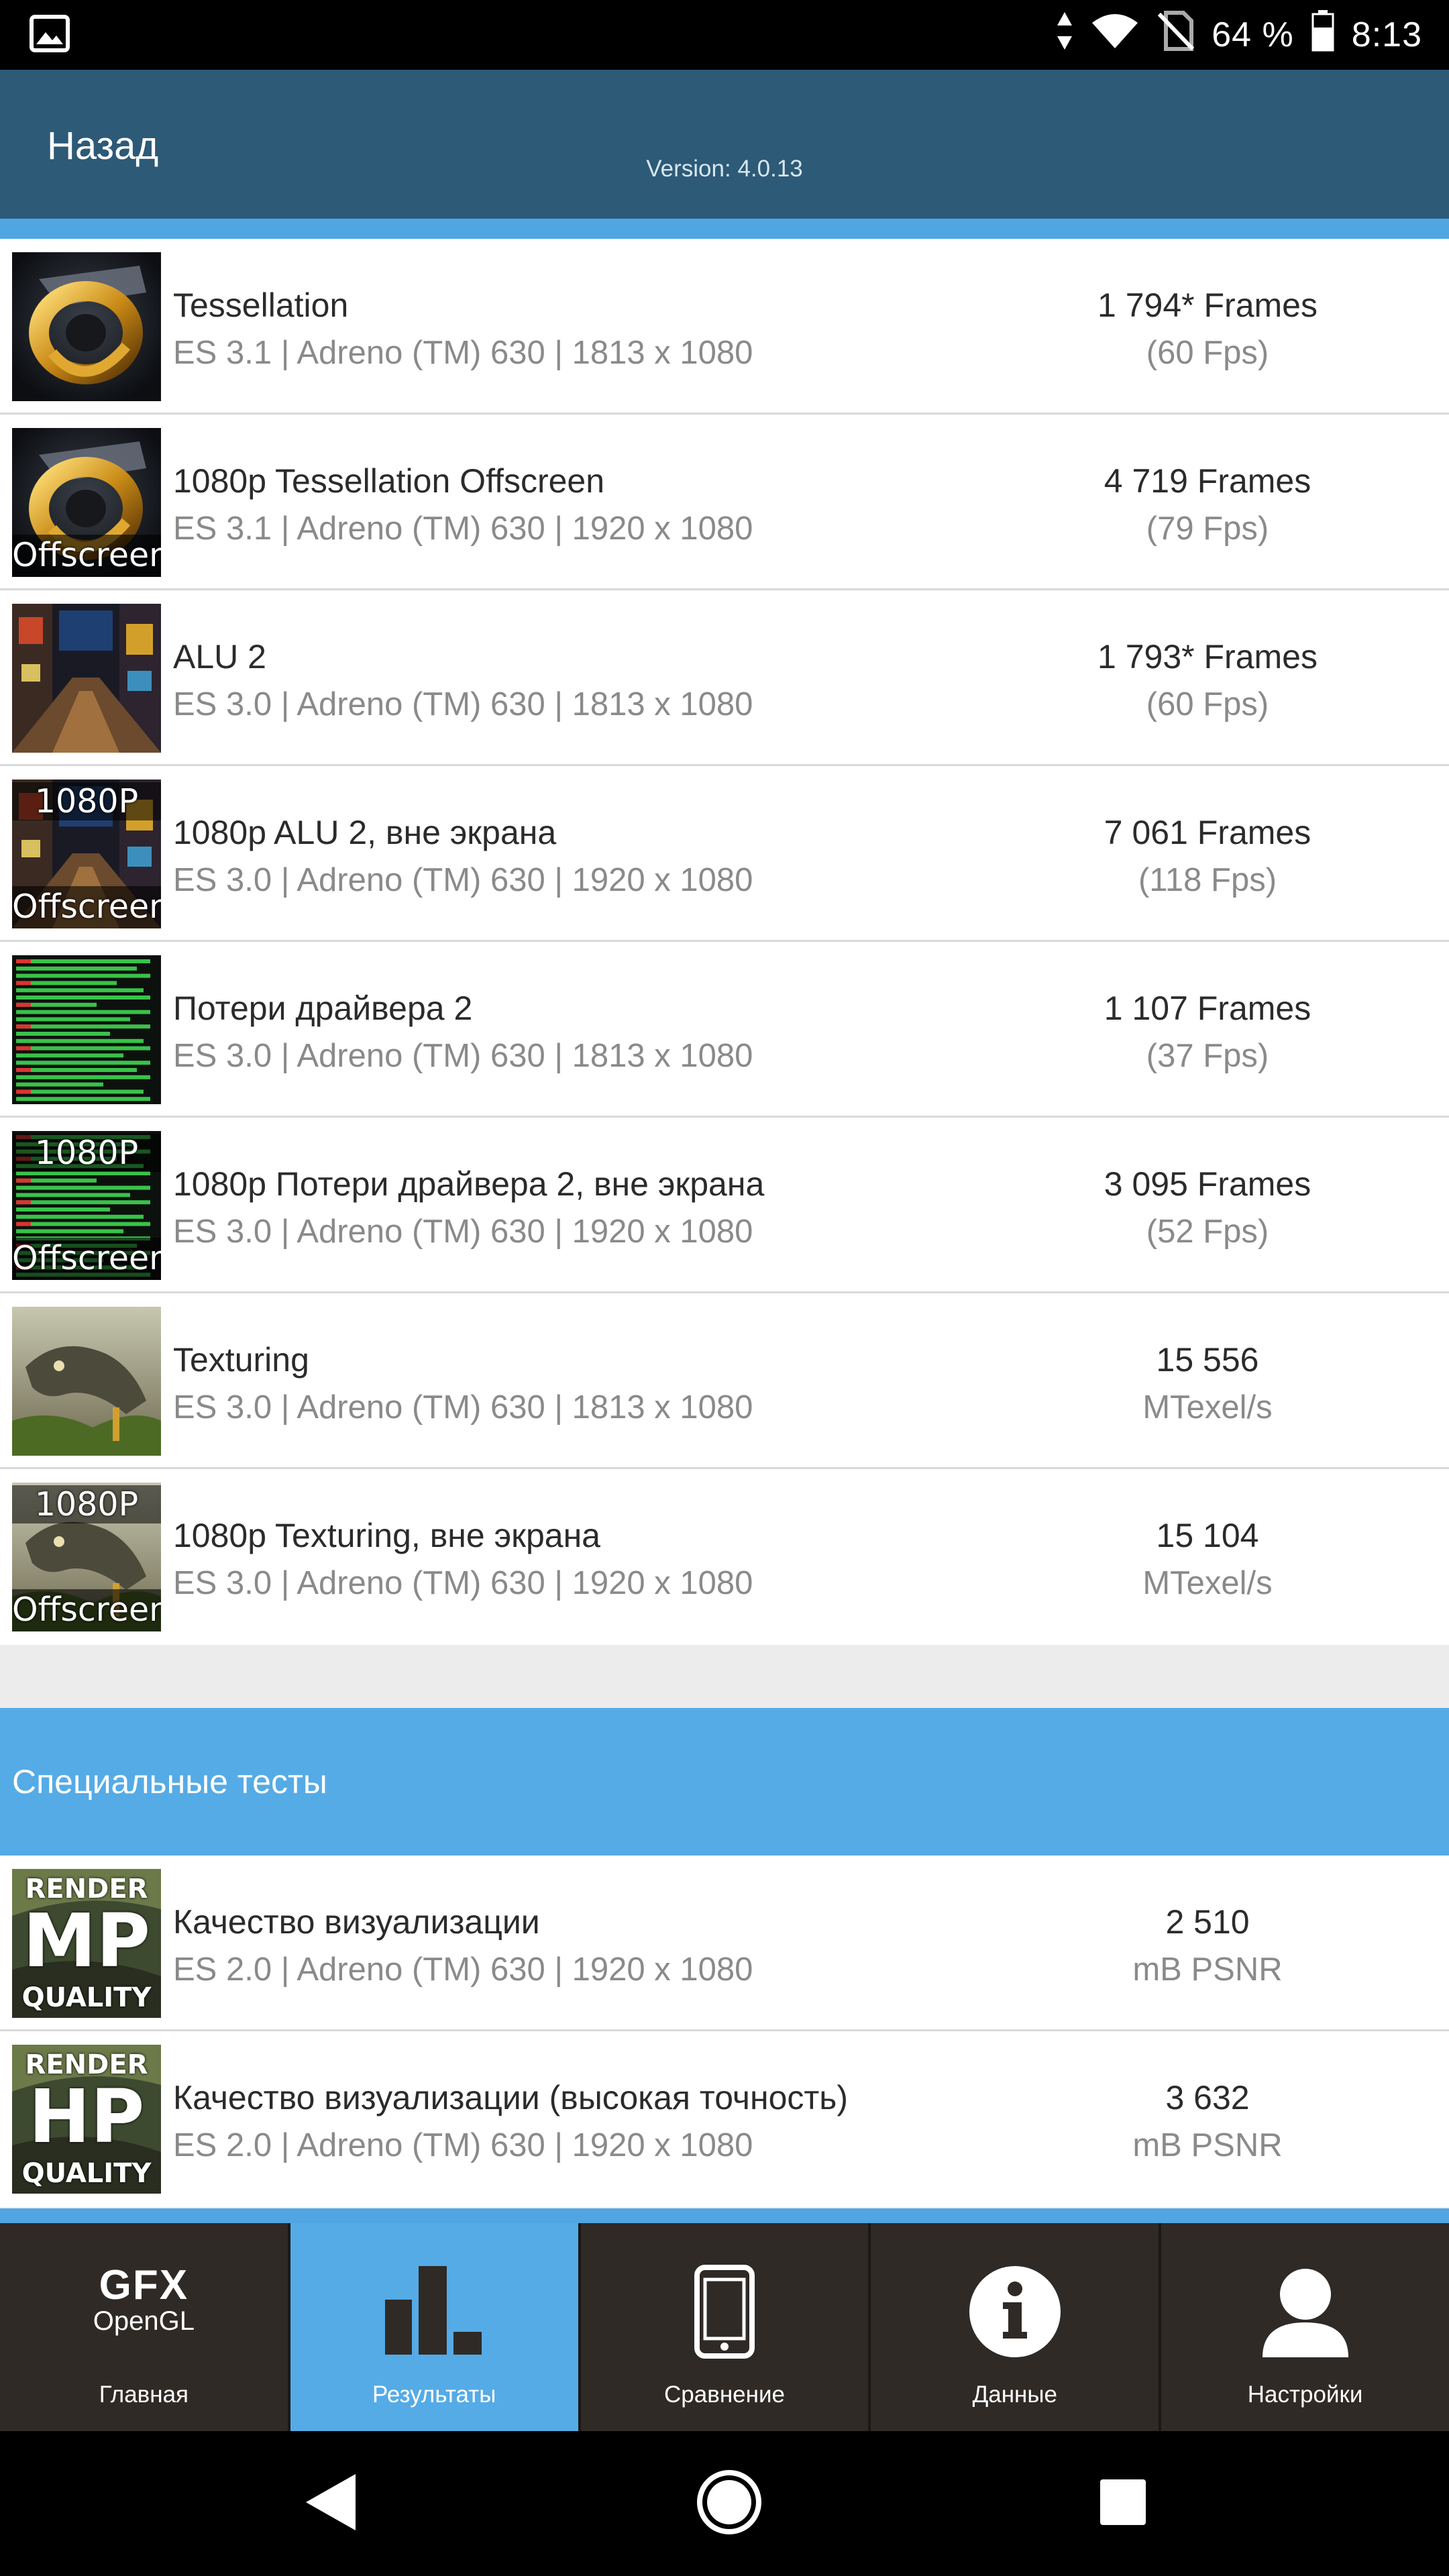 The image size is (1449, 2576). What do you see at coordinates (1253, 34) in the screenshot?
I see `battery-percent: 64 %` at bounding box center [1253, 34].